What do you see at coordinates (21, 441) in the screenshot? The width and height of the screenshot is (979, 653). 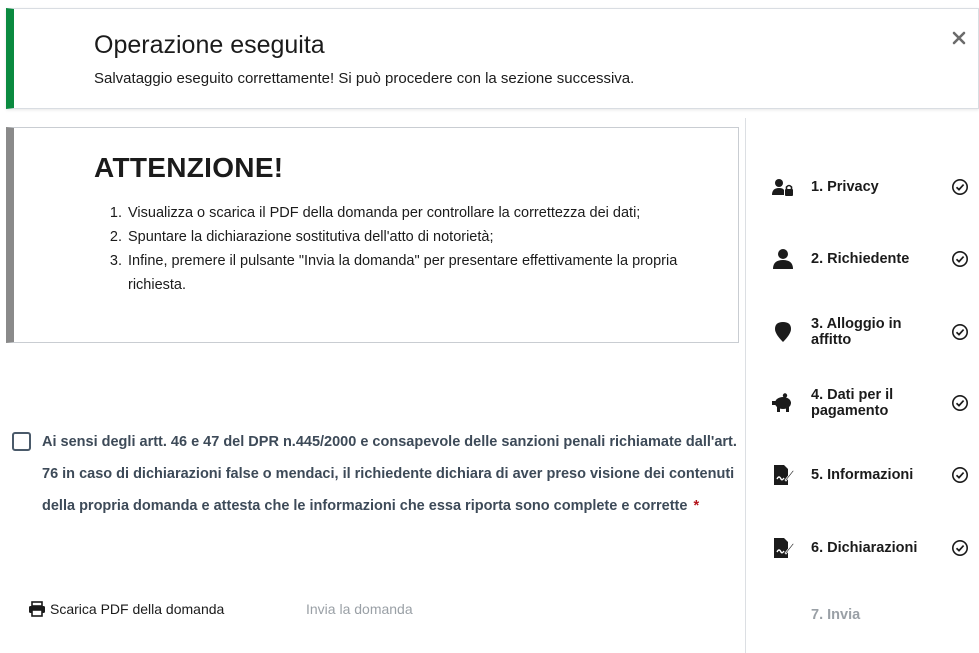 I see `declaration-checkbox` at bounding box center [21, 441].